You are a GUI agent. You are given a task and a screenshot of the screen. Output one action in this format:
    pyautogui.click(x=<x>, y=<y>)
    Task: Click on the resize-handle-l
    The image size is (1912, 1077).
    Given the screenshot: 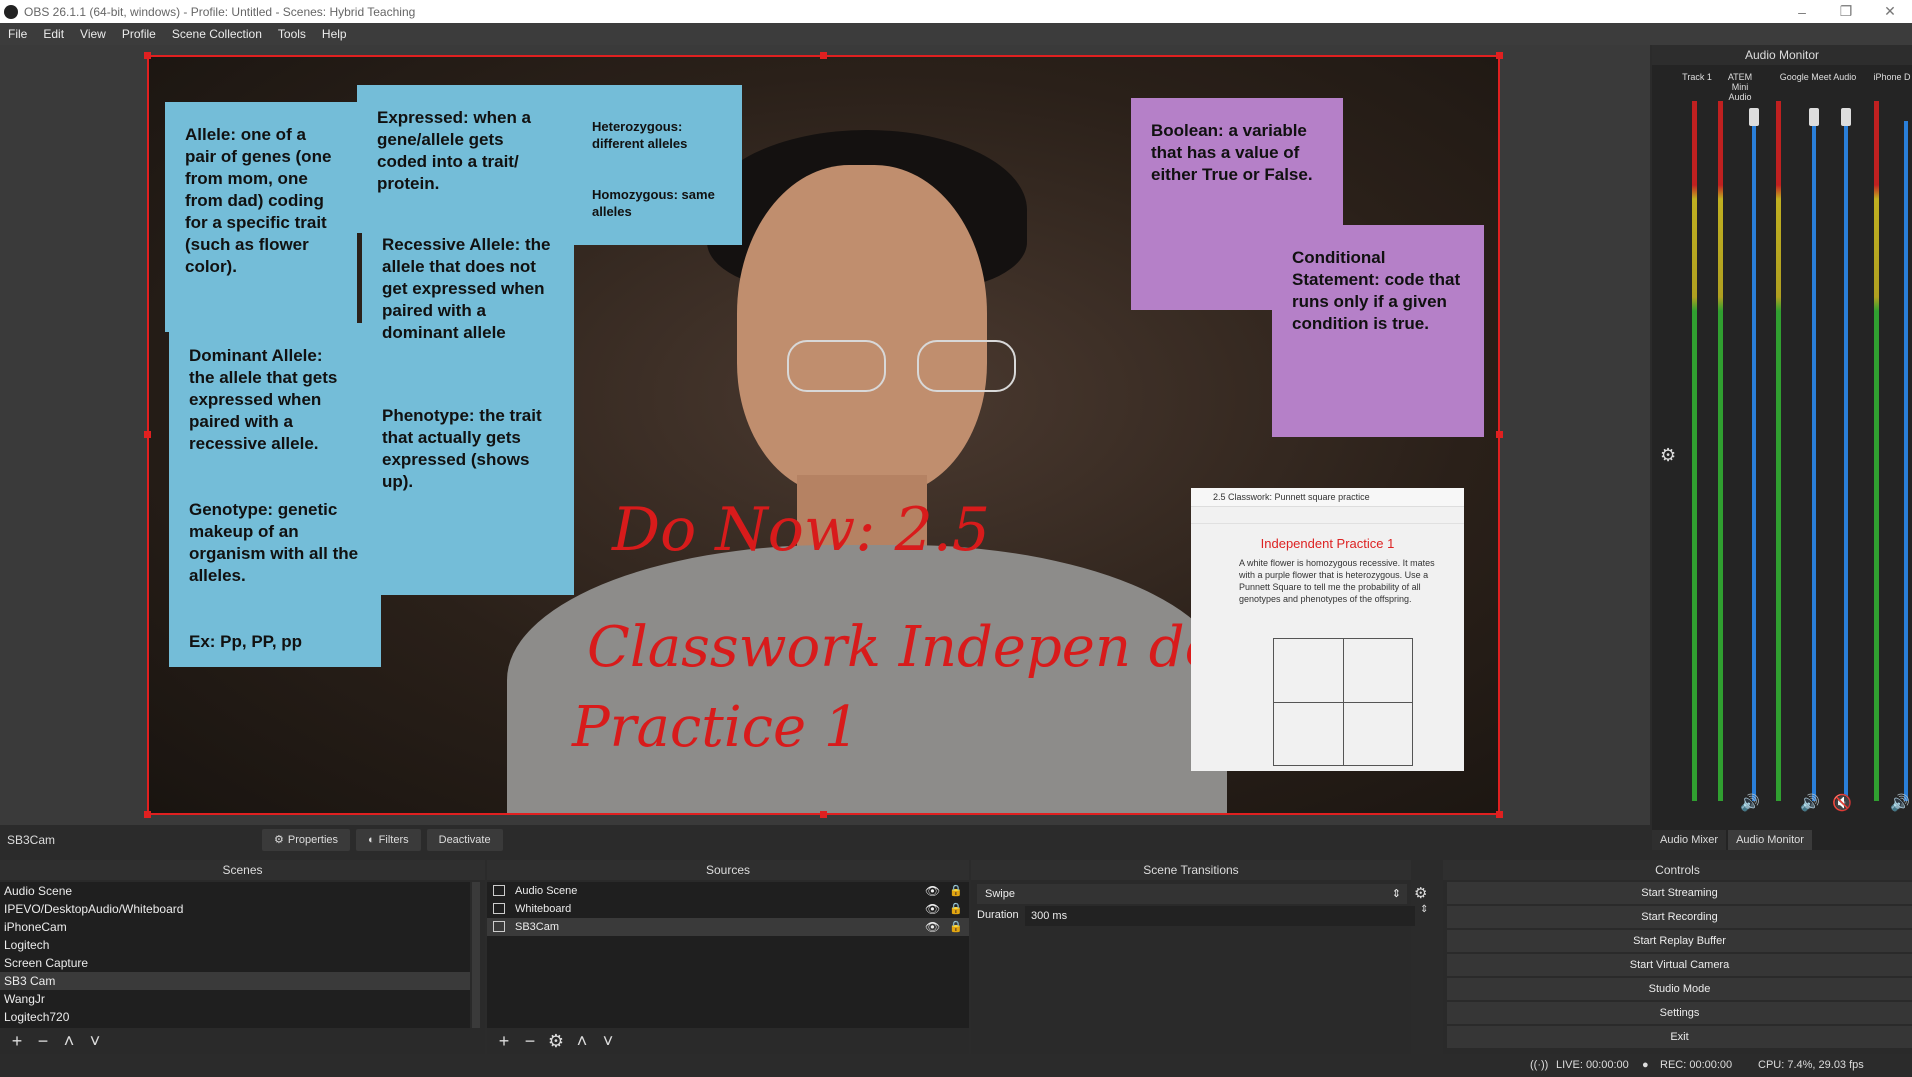 What is the action you would take?
    pyautogui.click(x=147, y=434)
    